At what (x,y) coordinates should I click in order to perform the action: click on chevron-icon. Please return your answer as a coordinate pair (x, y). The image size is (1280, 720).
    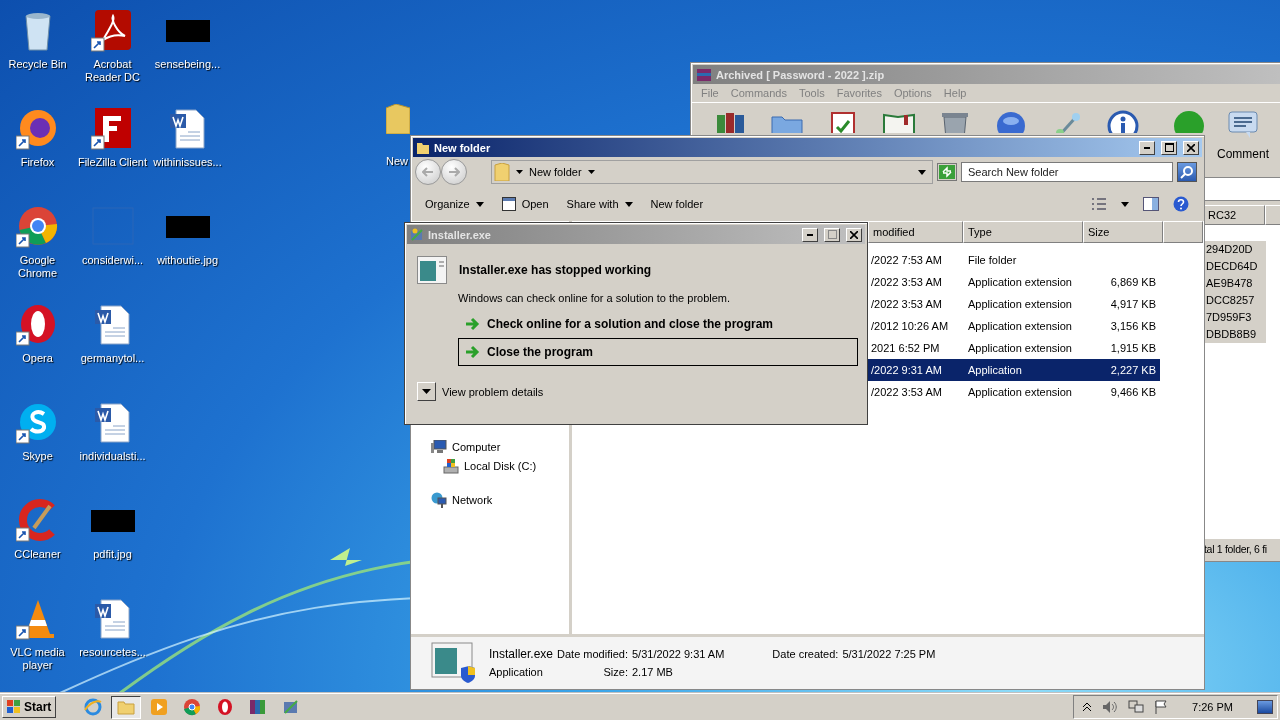
    Looking at the image, I should click on (1087, 707).